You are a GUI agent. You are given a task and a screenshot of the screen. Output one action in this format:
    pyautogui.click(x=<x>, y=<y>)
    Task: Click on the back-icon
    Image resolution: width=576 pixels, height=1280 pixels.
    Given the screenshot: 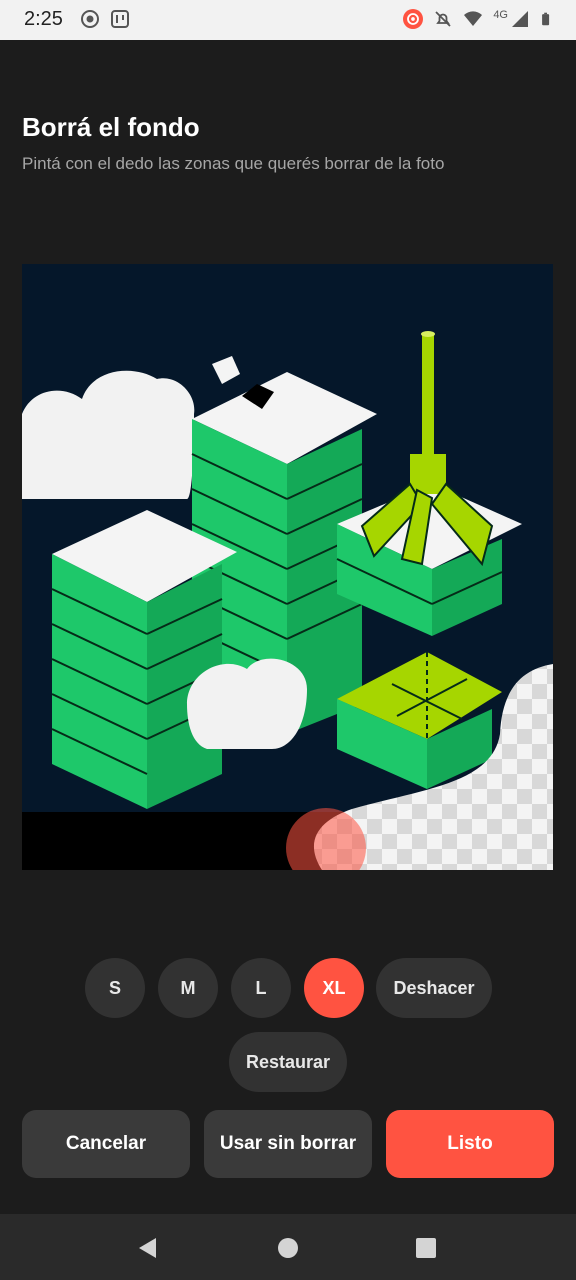 What is the action you would take?
    pyautogui.click(x=148, y=1248)
    